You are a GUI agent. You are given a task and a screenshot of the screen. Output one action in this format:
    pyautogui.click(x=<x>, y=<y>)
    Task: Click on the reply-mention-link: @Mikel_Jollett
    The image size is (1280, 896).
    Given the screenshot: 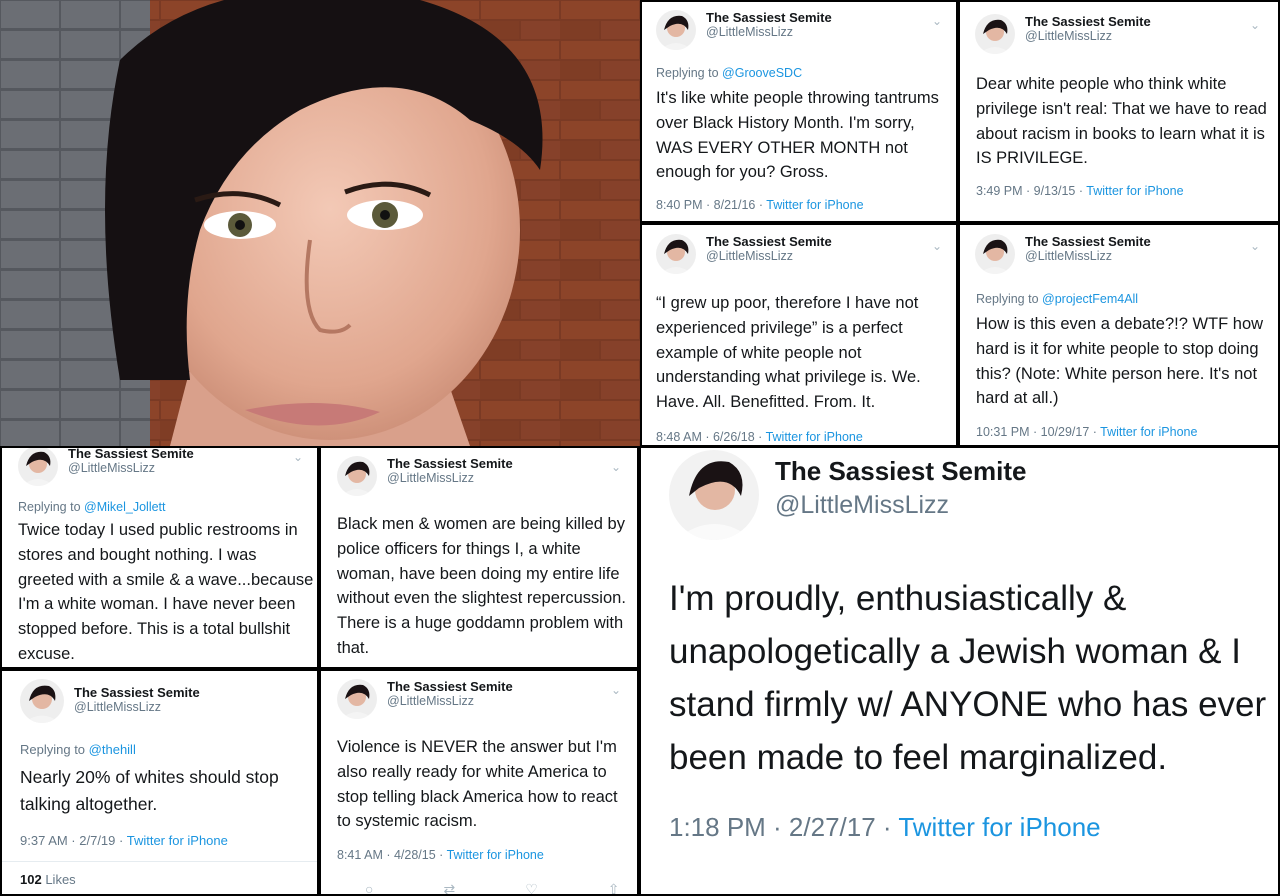 What is the action you would take?
    pyautogui.click(x=124, y=507)
    